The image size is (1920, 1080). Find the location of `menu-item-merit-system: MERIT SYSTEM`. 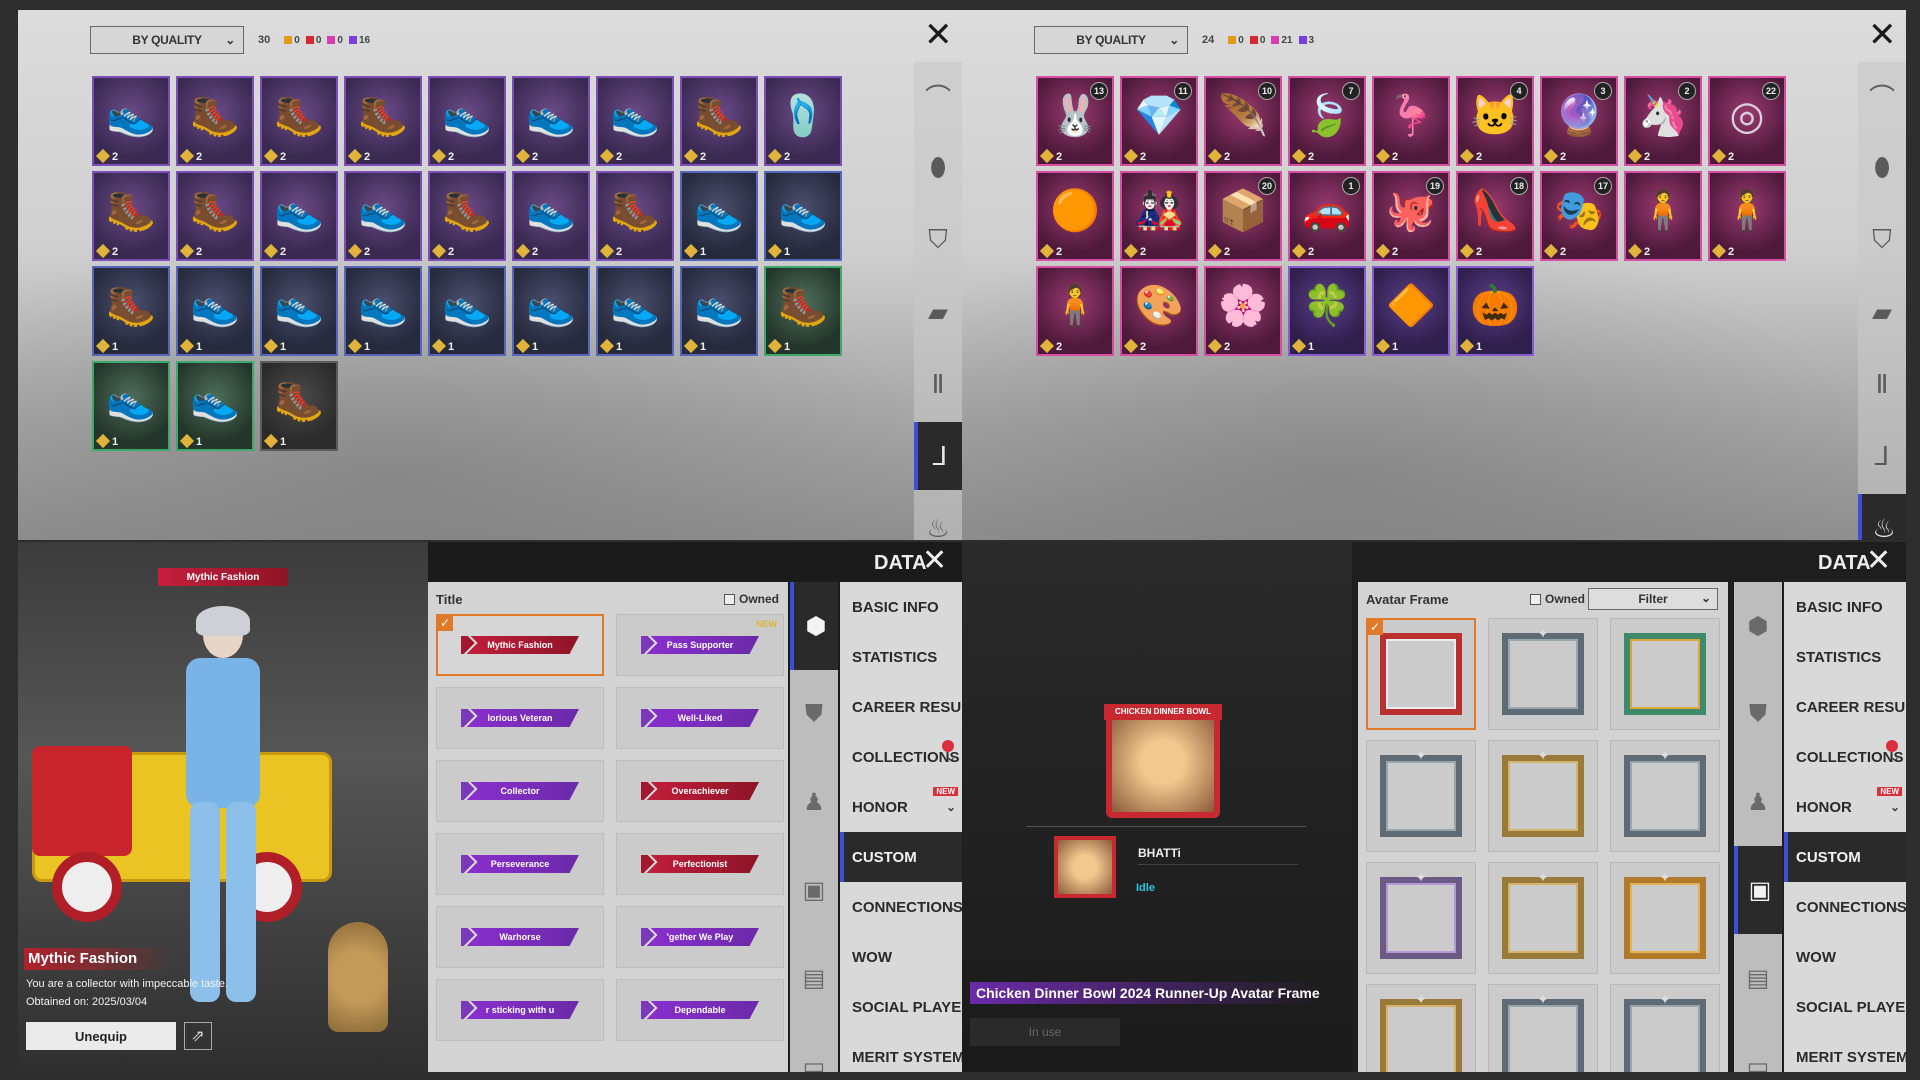

menu-item-merit-system: MERIT SYSTEM is located at coordinates (901, 1052).